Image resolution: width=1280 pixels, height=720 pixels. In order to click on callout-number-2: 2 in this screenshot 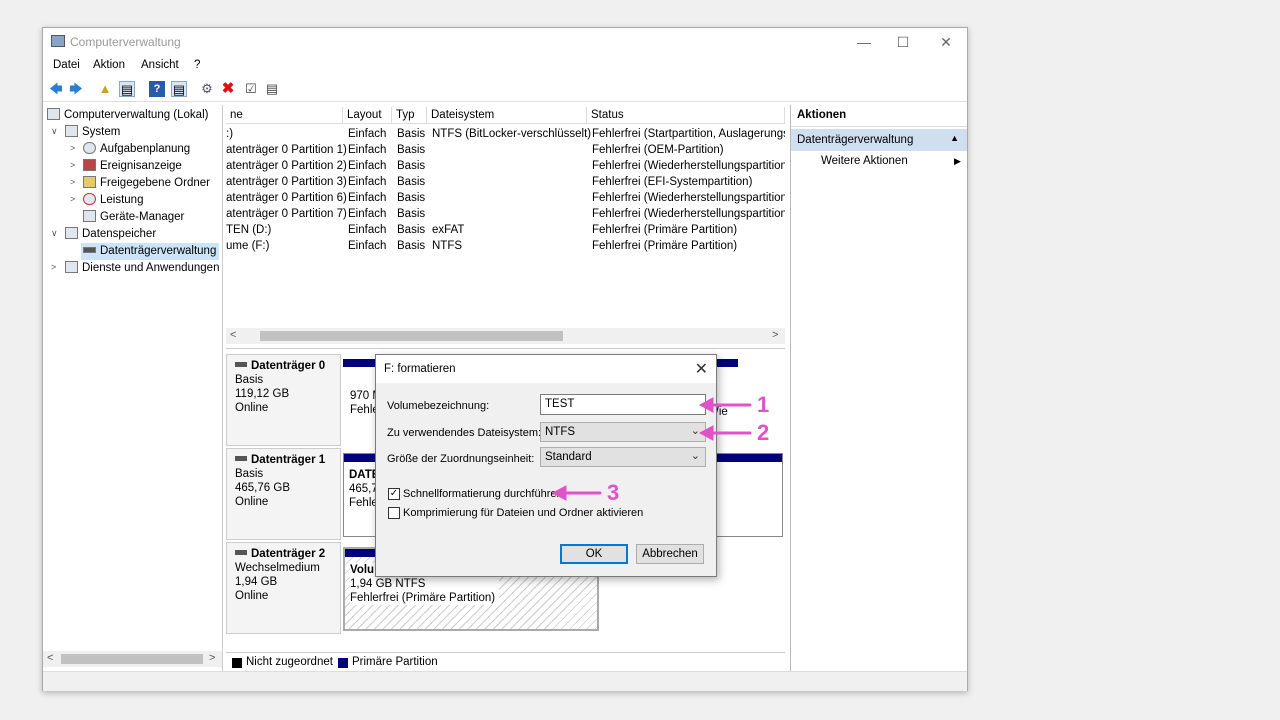, I will do `click(763, 432)`.